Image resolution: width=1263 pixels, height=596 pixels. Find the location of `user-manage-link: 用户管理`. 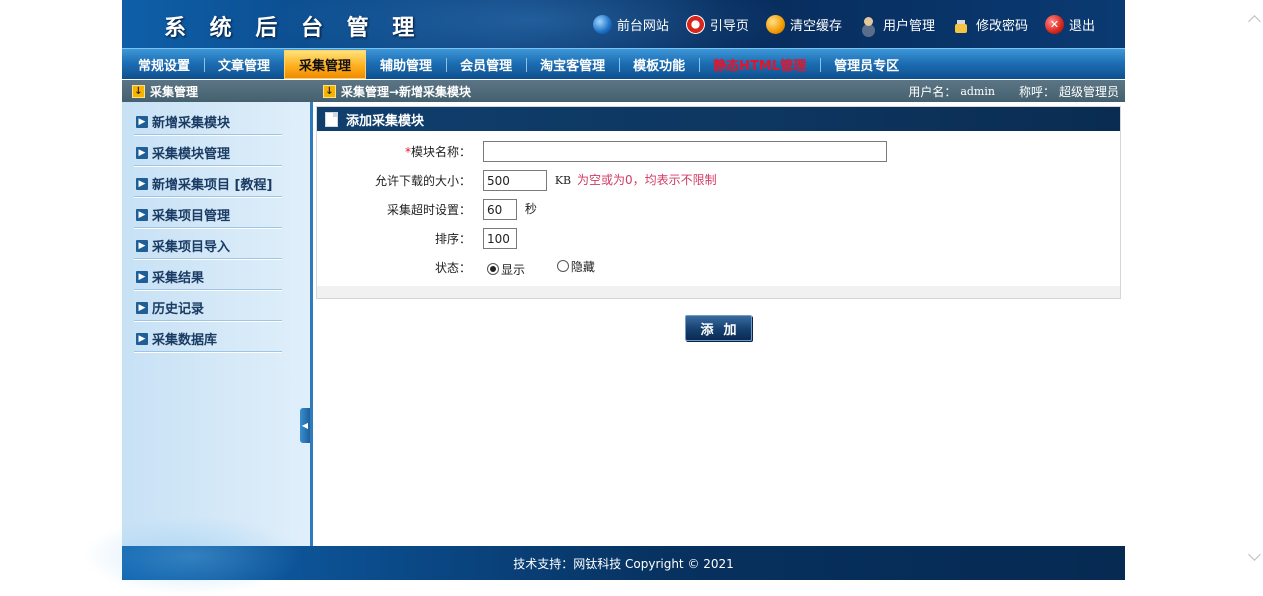

user-manage-link: 用户管理 is located at coordinates (897, 24).